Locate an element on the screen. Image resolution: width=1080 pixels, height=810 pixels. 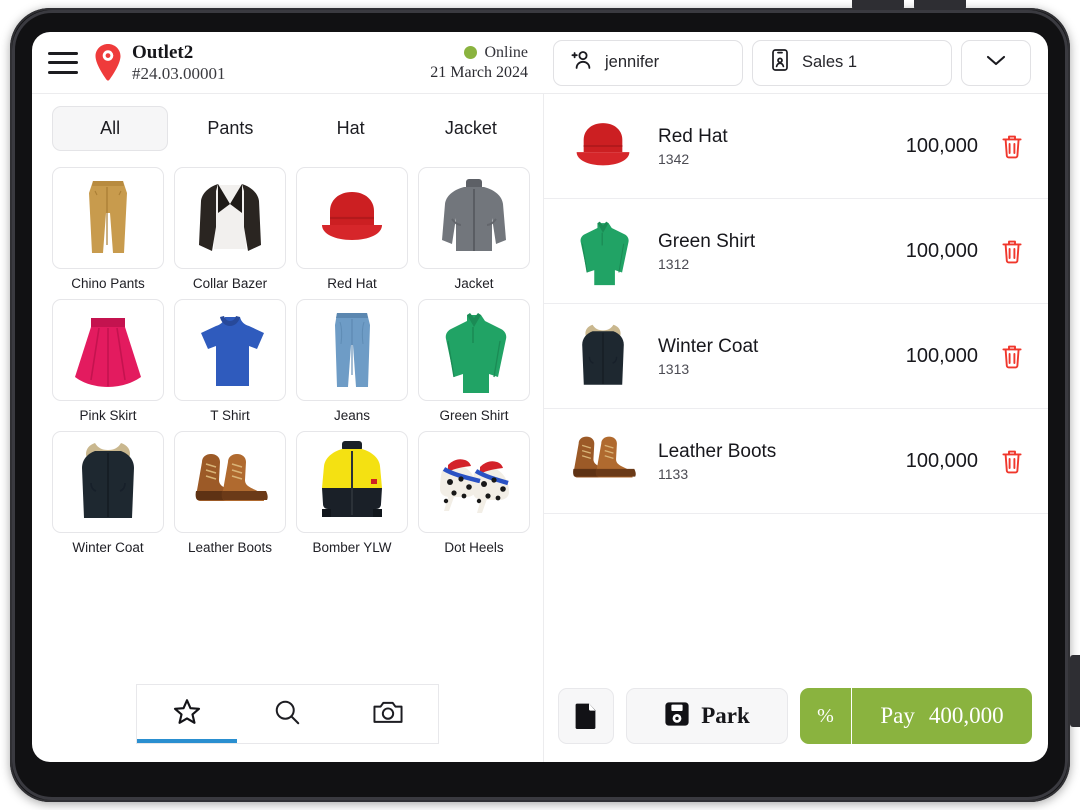
cart-item-image-leather-boots is located at coordinates (603, 461).